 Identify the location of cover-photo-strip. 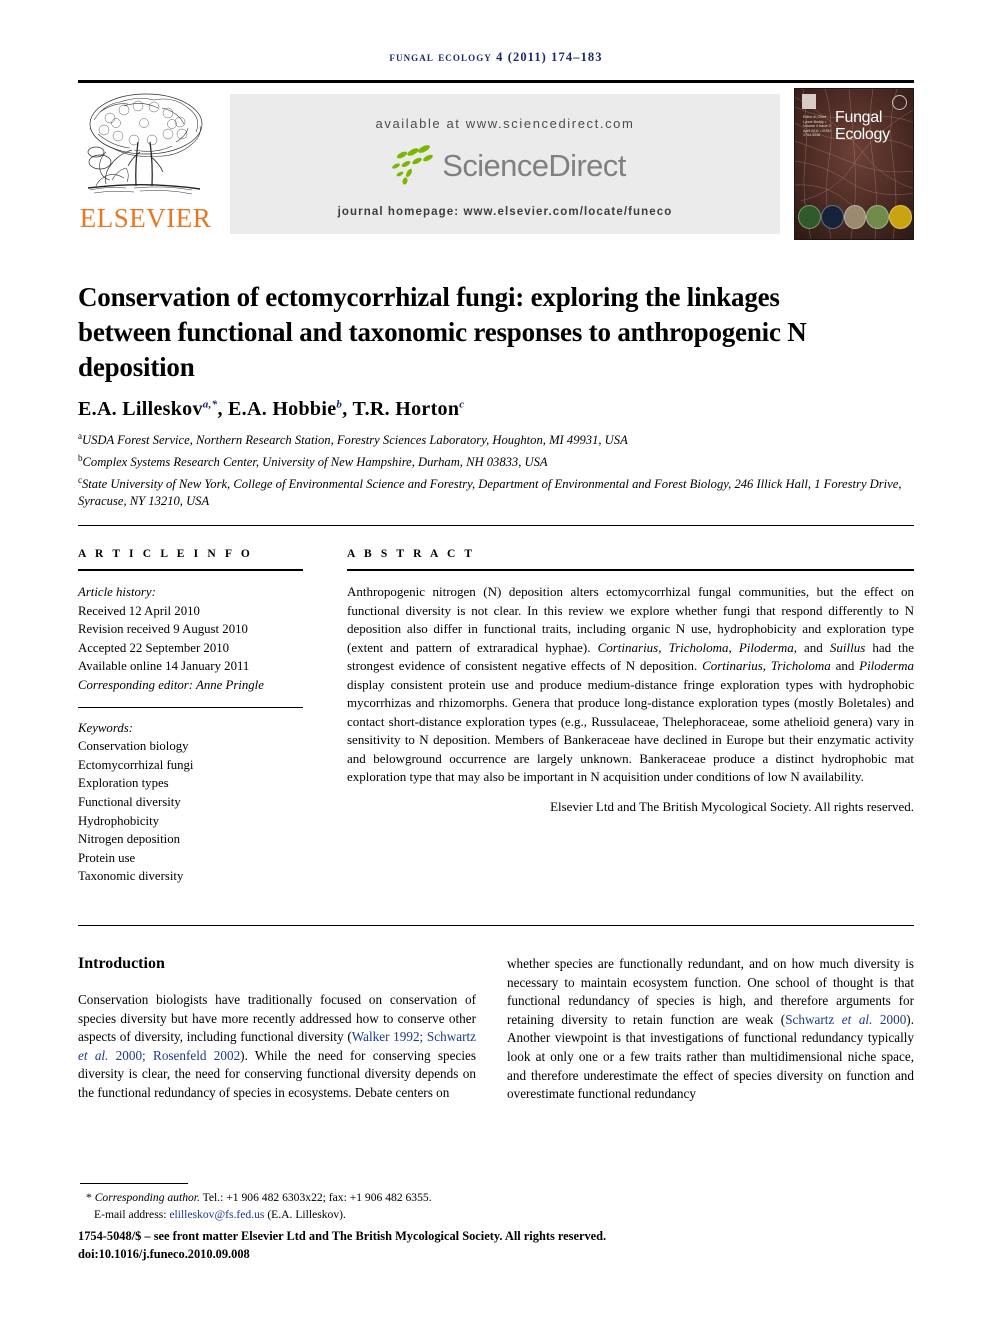
(855, 218).